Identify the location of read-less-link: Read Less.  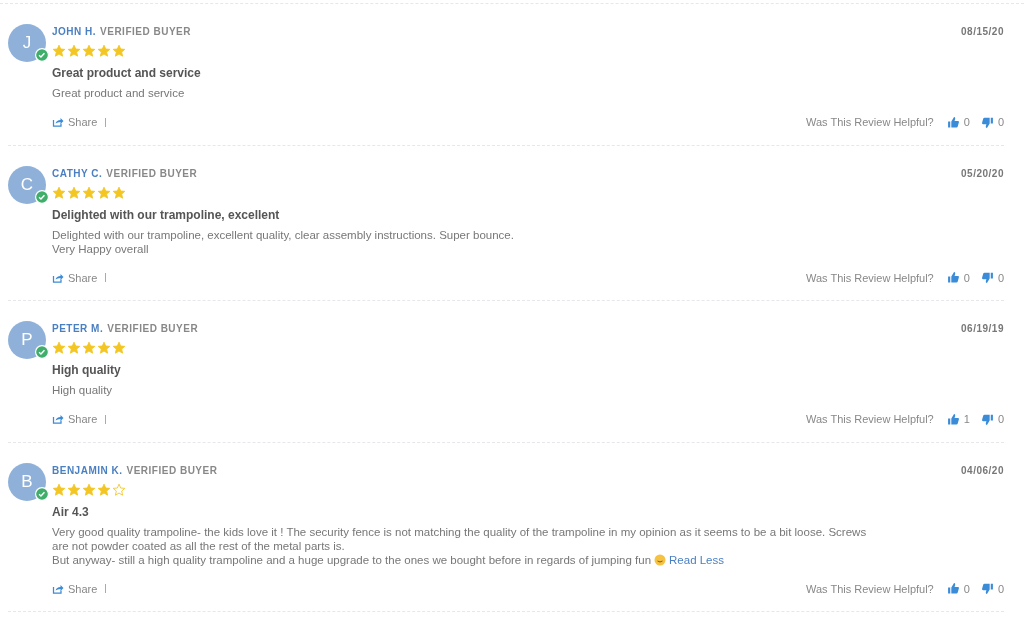
(696, 559).